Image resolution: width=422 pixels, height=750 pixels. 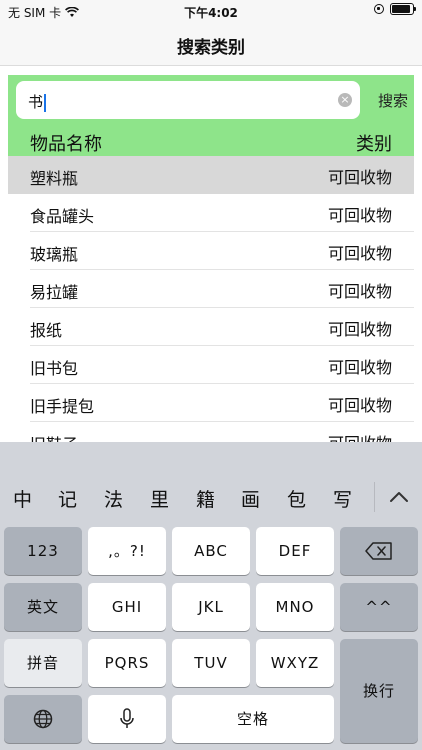 I want to click on numbers-key: 123, so click(x=43, y=551).